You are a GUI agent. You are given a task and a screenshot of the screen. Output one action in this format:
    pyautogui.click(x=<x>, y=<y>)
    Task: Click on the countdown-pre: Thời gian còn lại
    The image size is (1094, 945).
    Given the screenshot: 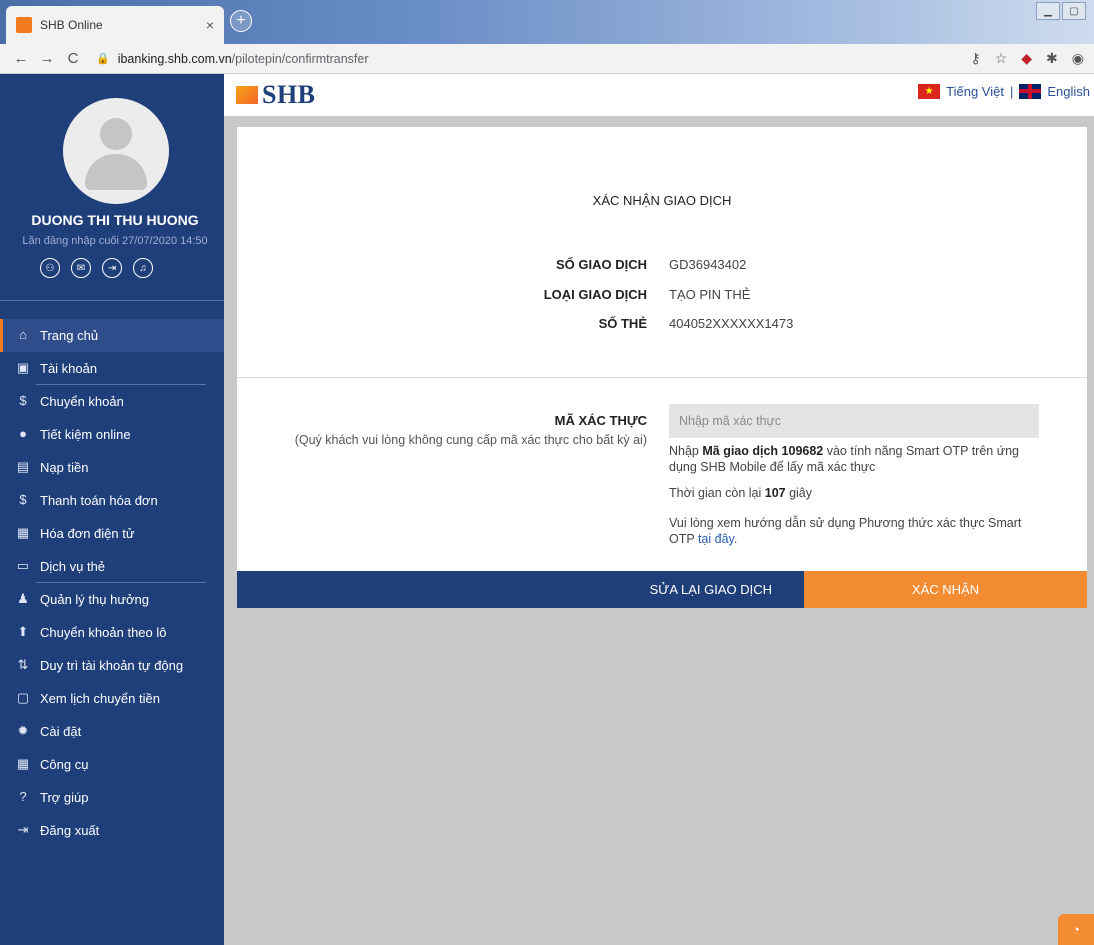 What is the action you would take?
    pyautogui.click(x=717, y=493)
    